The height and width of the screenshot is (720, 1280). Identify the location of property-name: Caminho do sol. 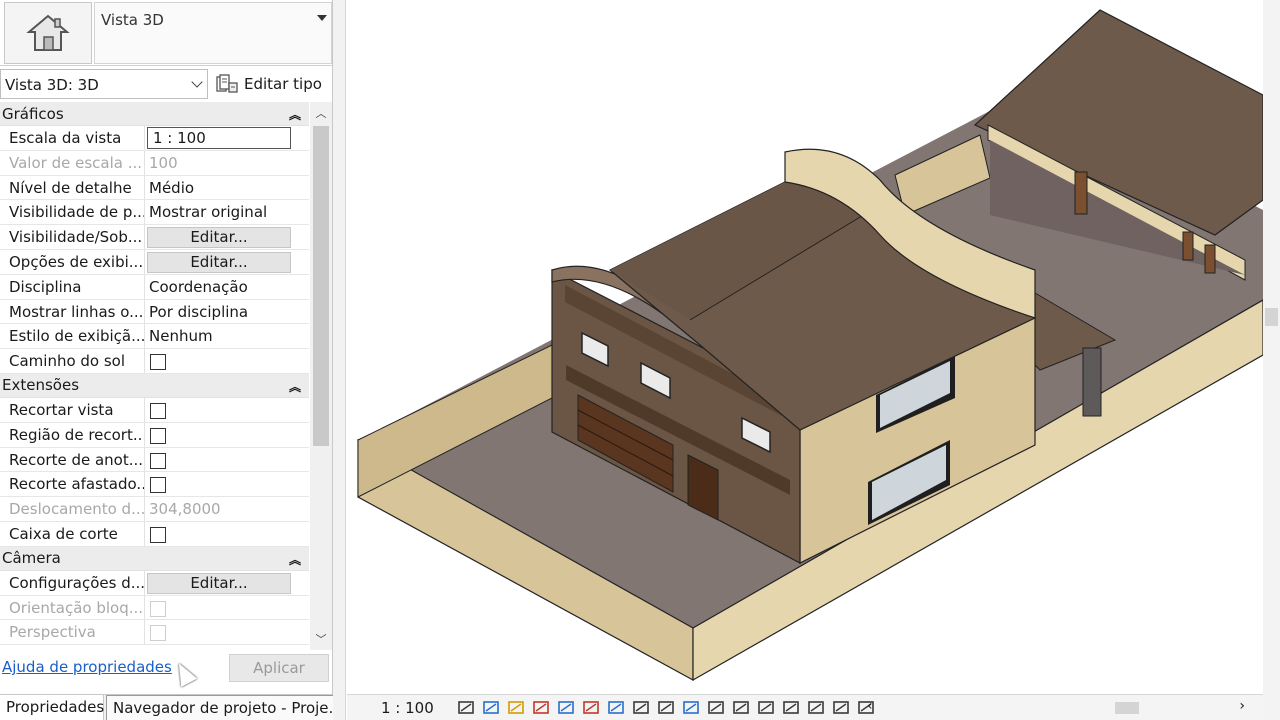
(72, 361).